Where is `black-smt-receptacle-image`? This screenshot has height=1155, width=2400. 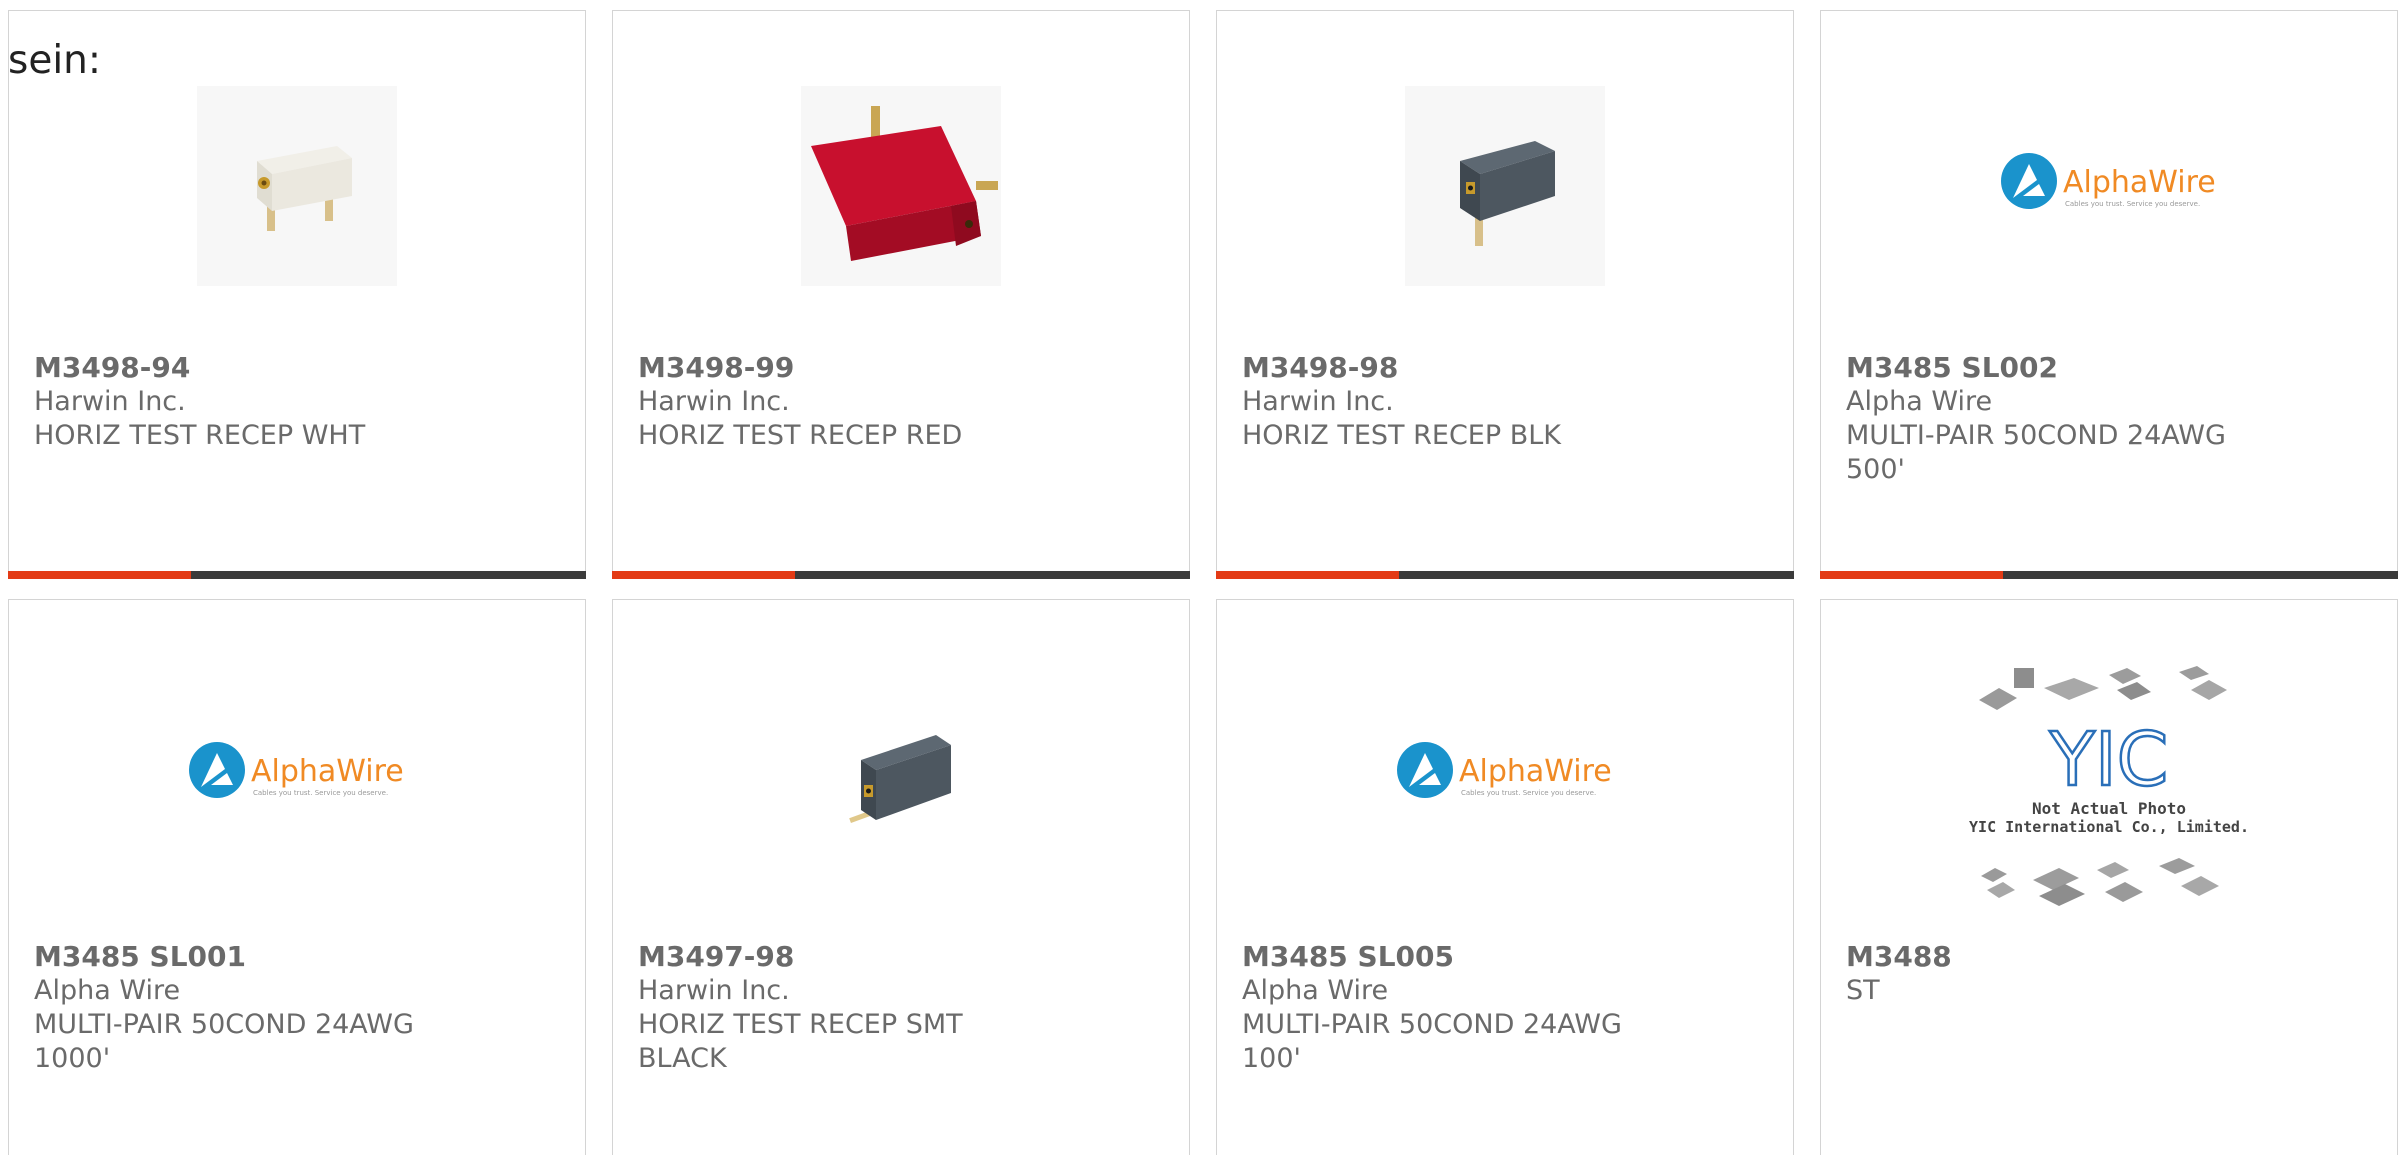 black-smt-receptacle-image is located at coordinates (901, 775).